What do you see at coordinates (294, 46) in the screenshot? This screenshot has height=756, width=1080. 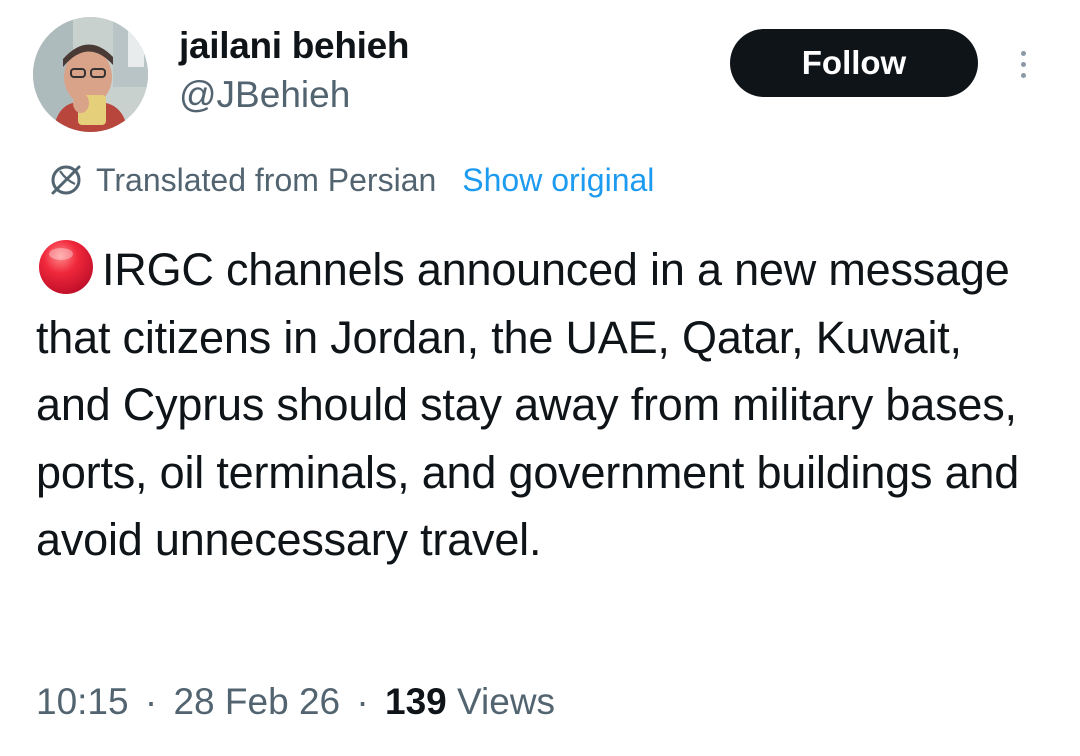 I see `display-name: jailani behieh` at bounding box center [294, 46].